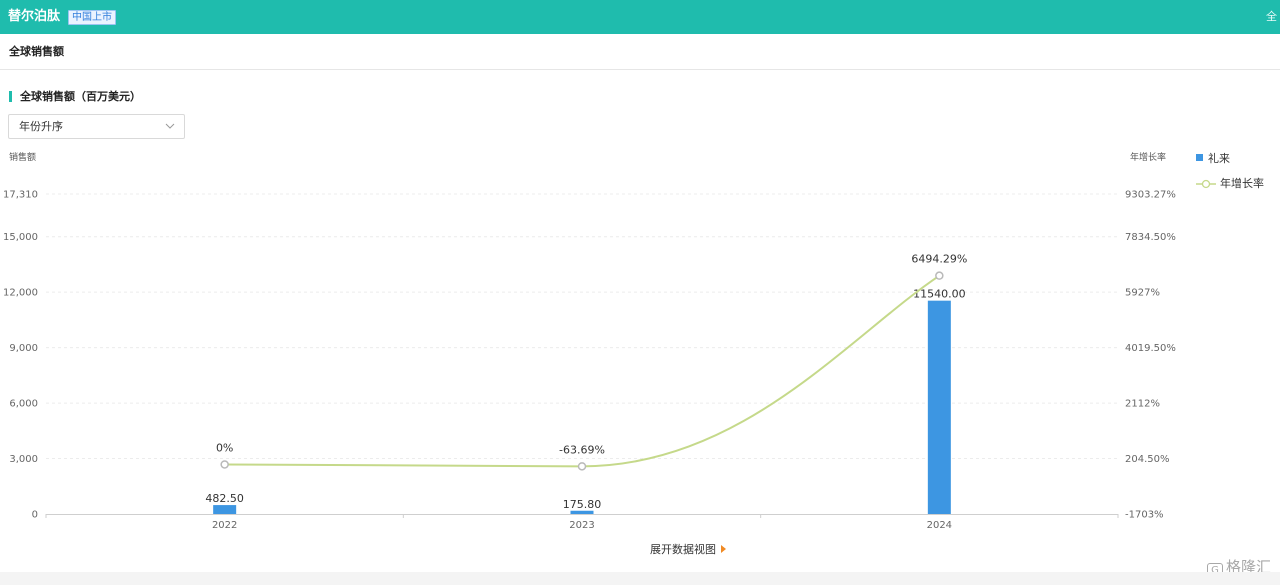 Image resolution: width=1280 pixels, height=585 pixels. I want to click on y2-tick-label: 204.50%, so click(1147, 459).